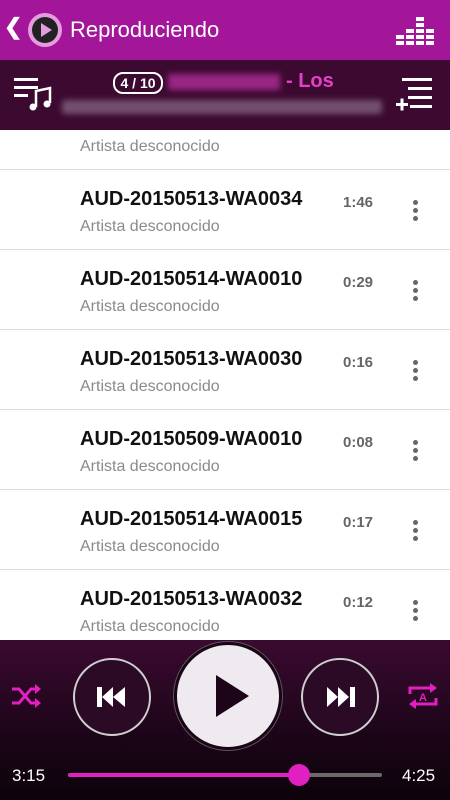  I want to click on now-playing-artist-blurred, so click(222, 107).